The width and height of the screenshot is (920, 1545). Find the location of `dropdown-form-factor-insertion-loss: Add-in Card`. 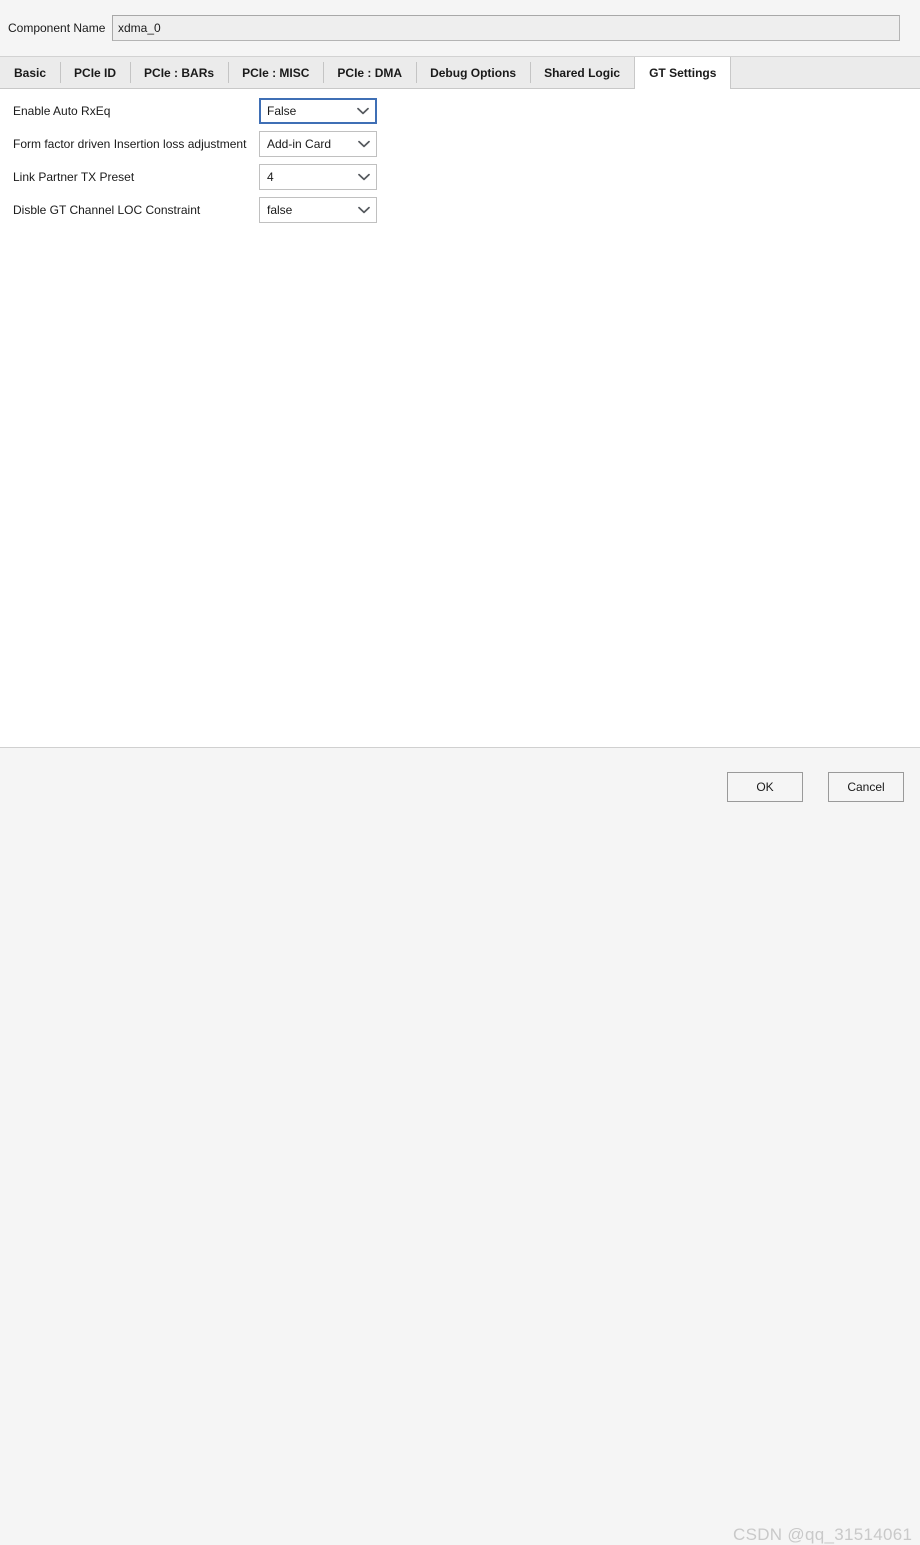

dropdown-form-factor-insertion-loss: Add-in Card is located at coordinates (318, 144).